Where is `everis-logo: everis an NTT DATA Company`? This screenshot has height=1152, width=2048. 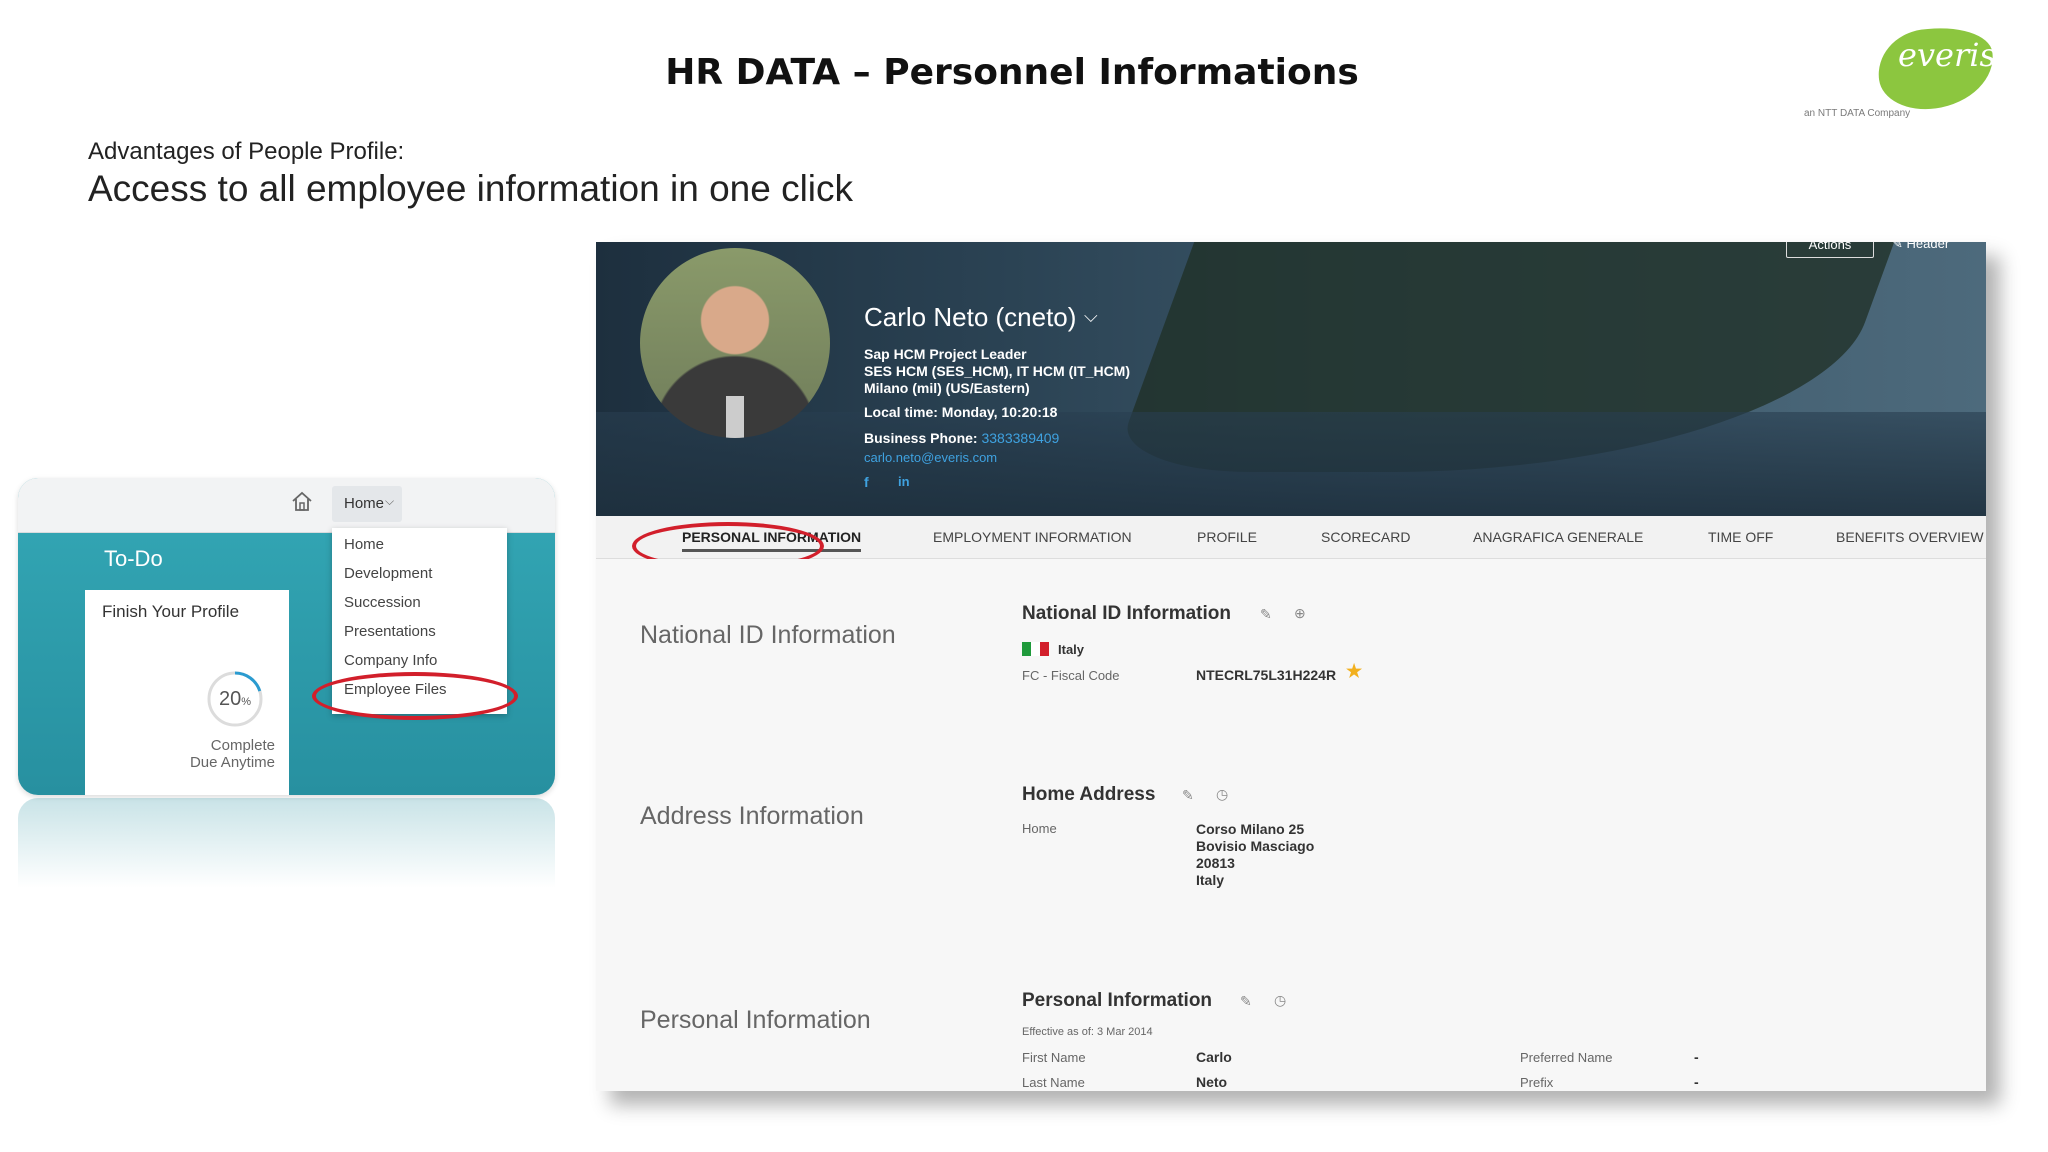 everis-logo: everis an NTT DATA Company is located at coordinates (1900, 72).